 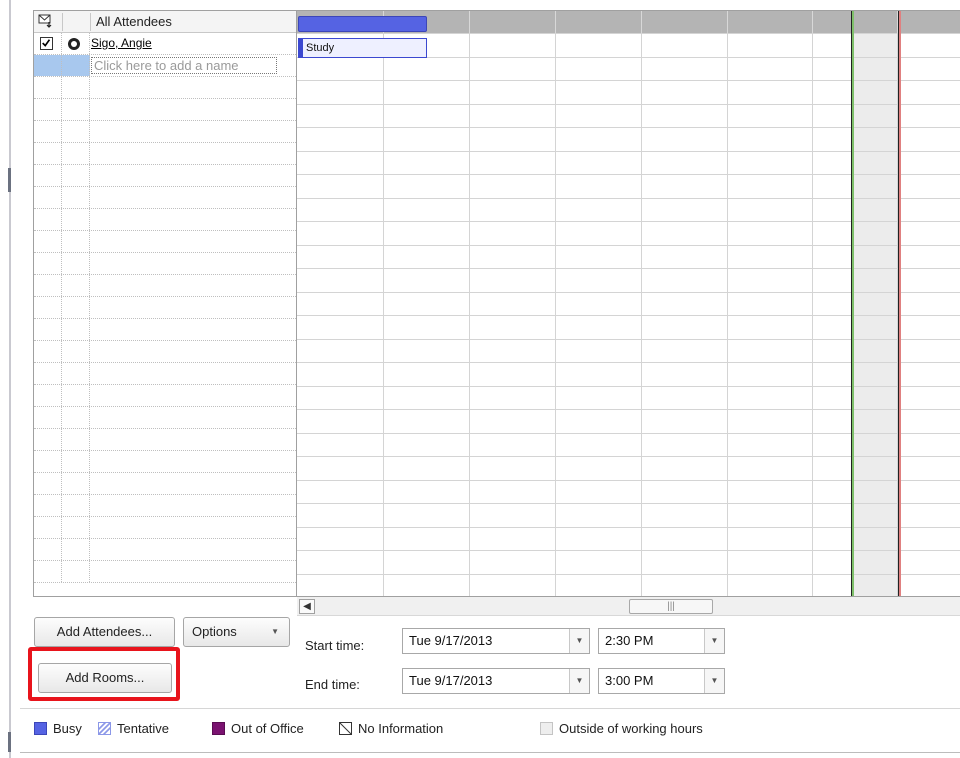 I want to click on window-border, so click(x=10, y=379).